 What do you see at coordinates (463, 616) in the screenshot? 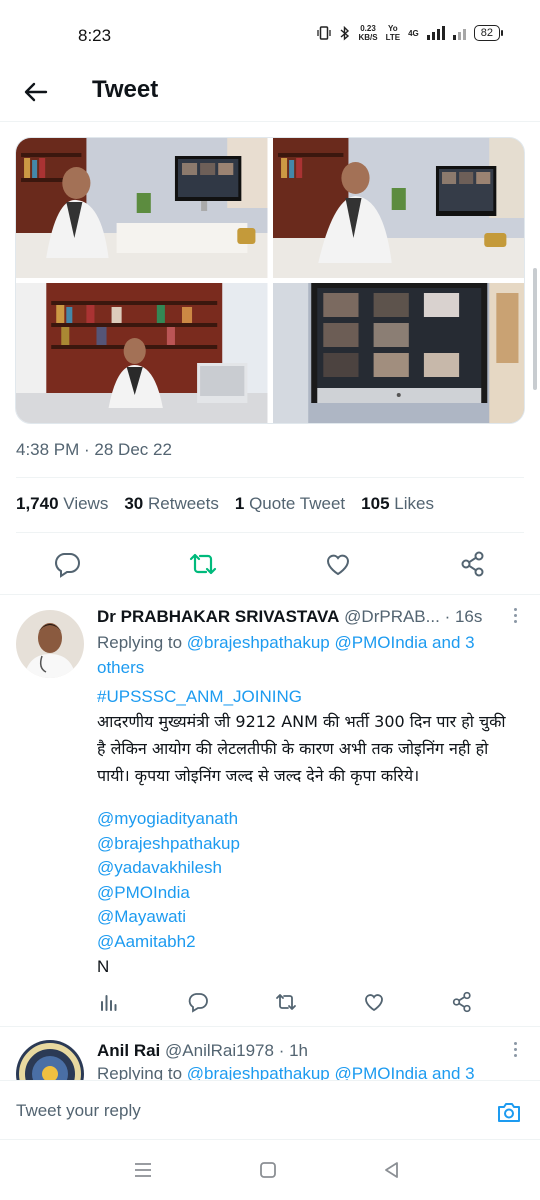
I see `reply-time: · 16s` at bounding box center [463, 616].